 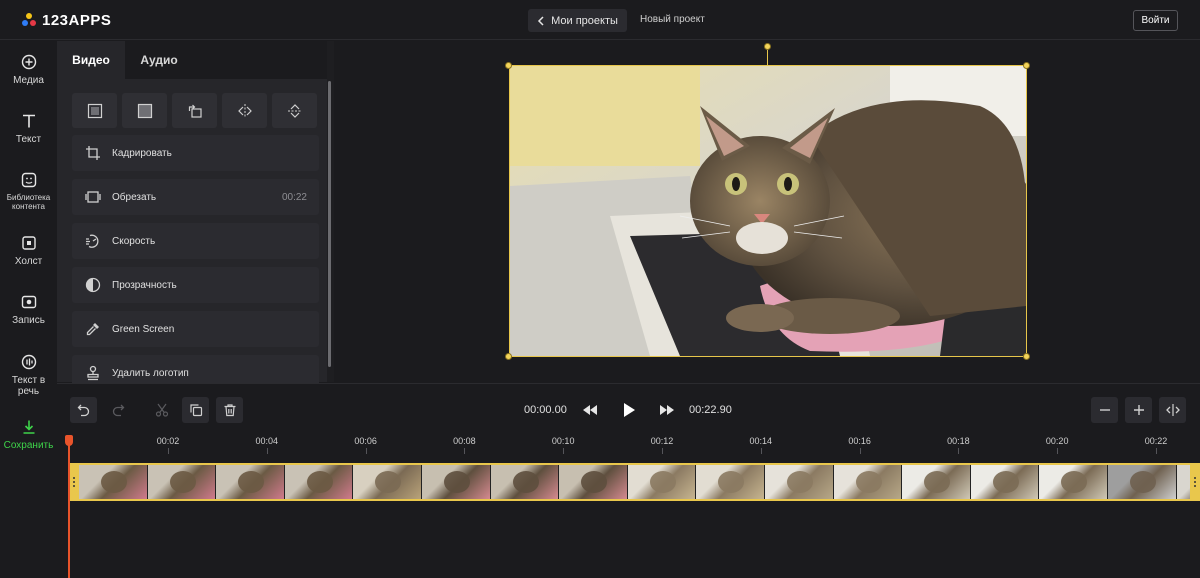 I want to click on zoom-in-button, so click(x=1138, y=410).